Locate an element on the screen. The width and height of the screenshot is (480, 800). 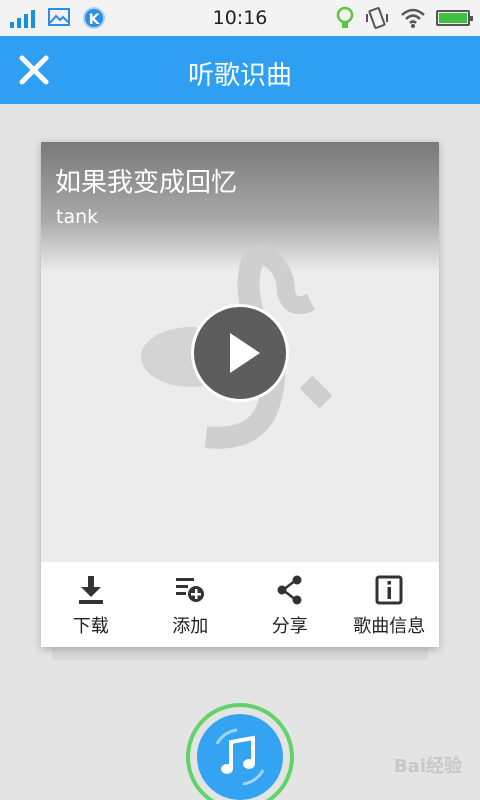
bulb-icon is located at coordinates (345, 17).